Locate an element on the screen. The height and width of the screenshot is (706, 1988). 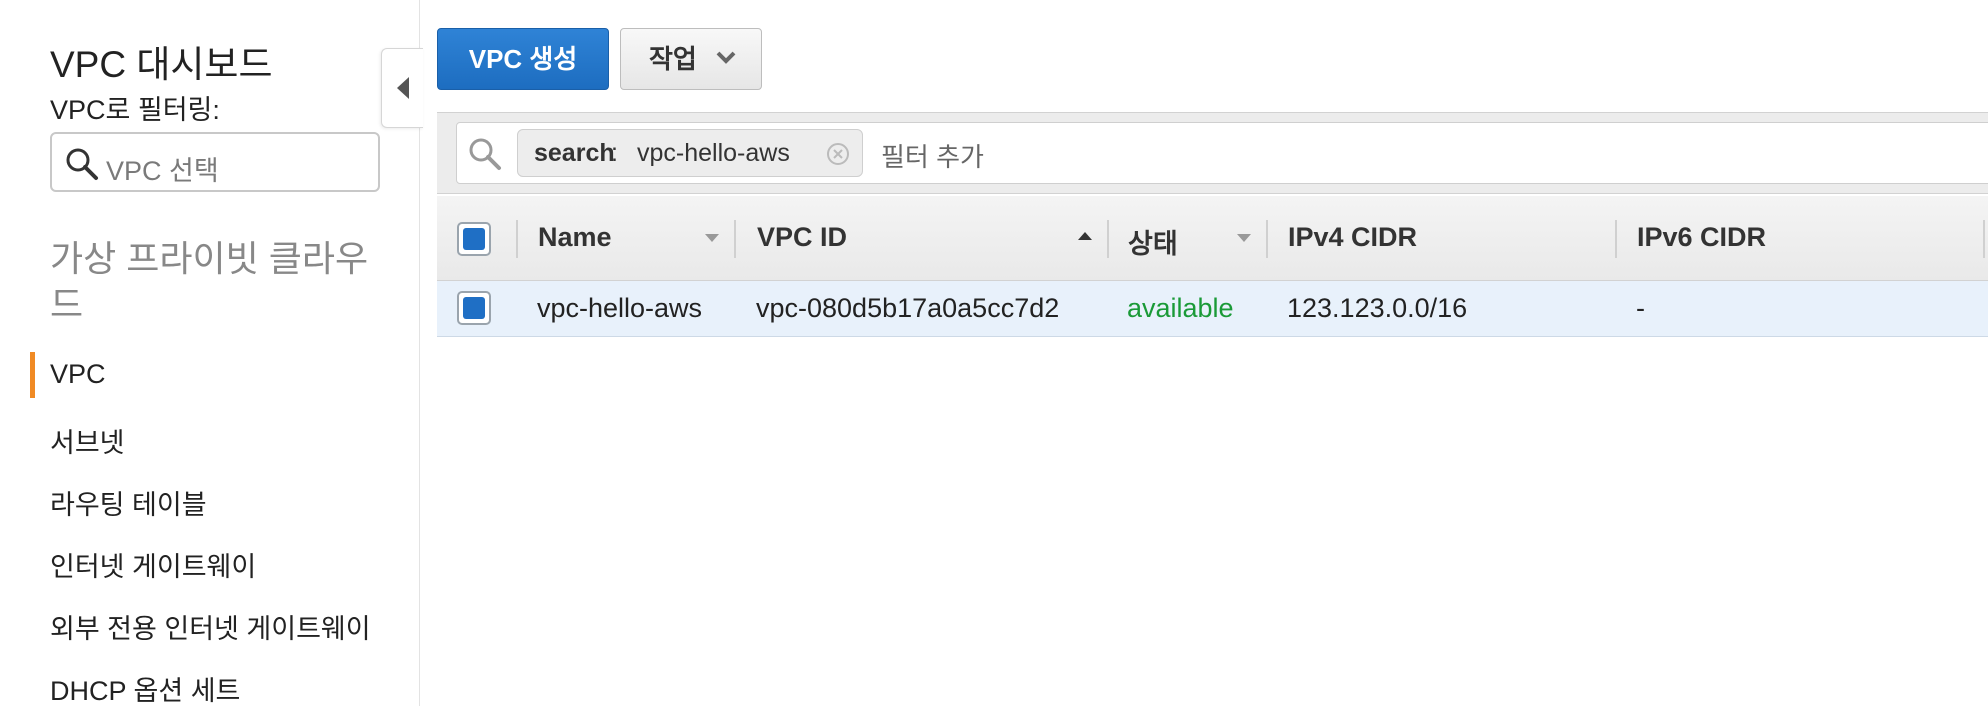
sidebar-item-route-tables: 라우팅 테이블 is located at coordinates (128, 502).